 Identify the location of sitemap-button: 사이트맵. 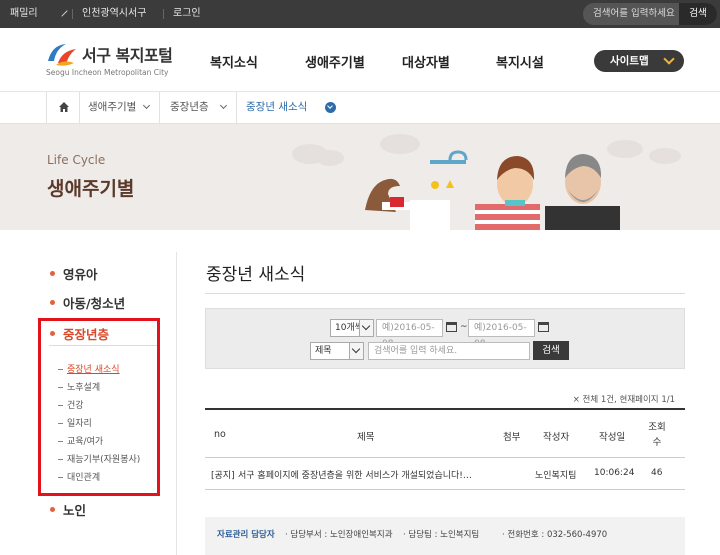
(639, 61).